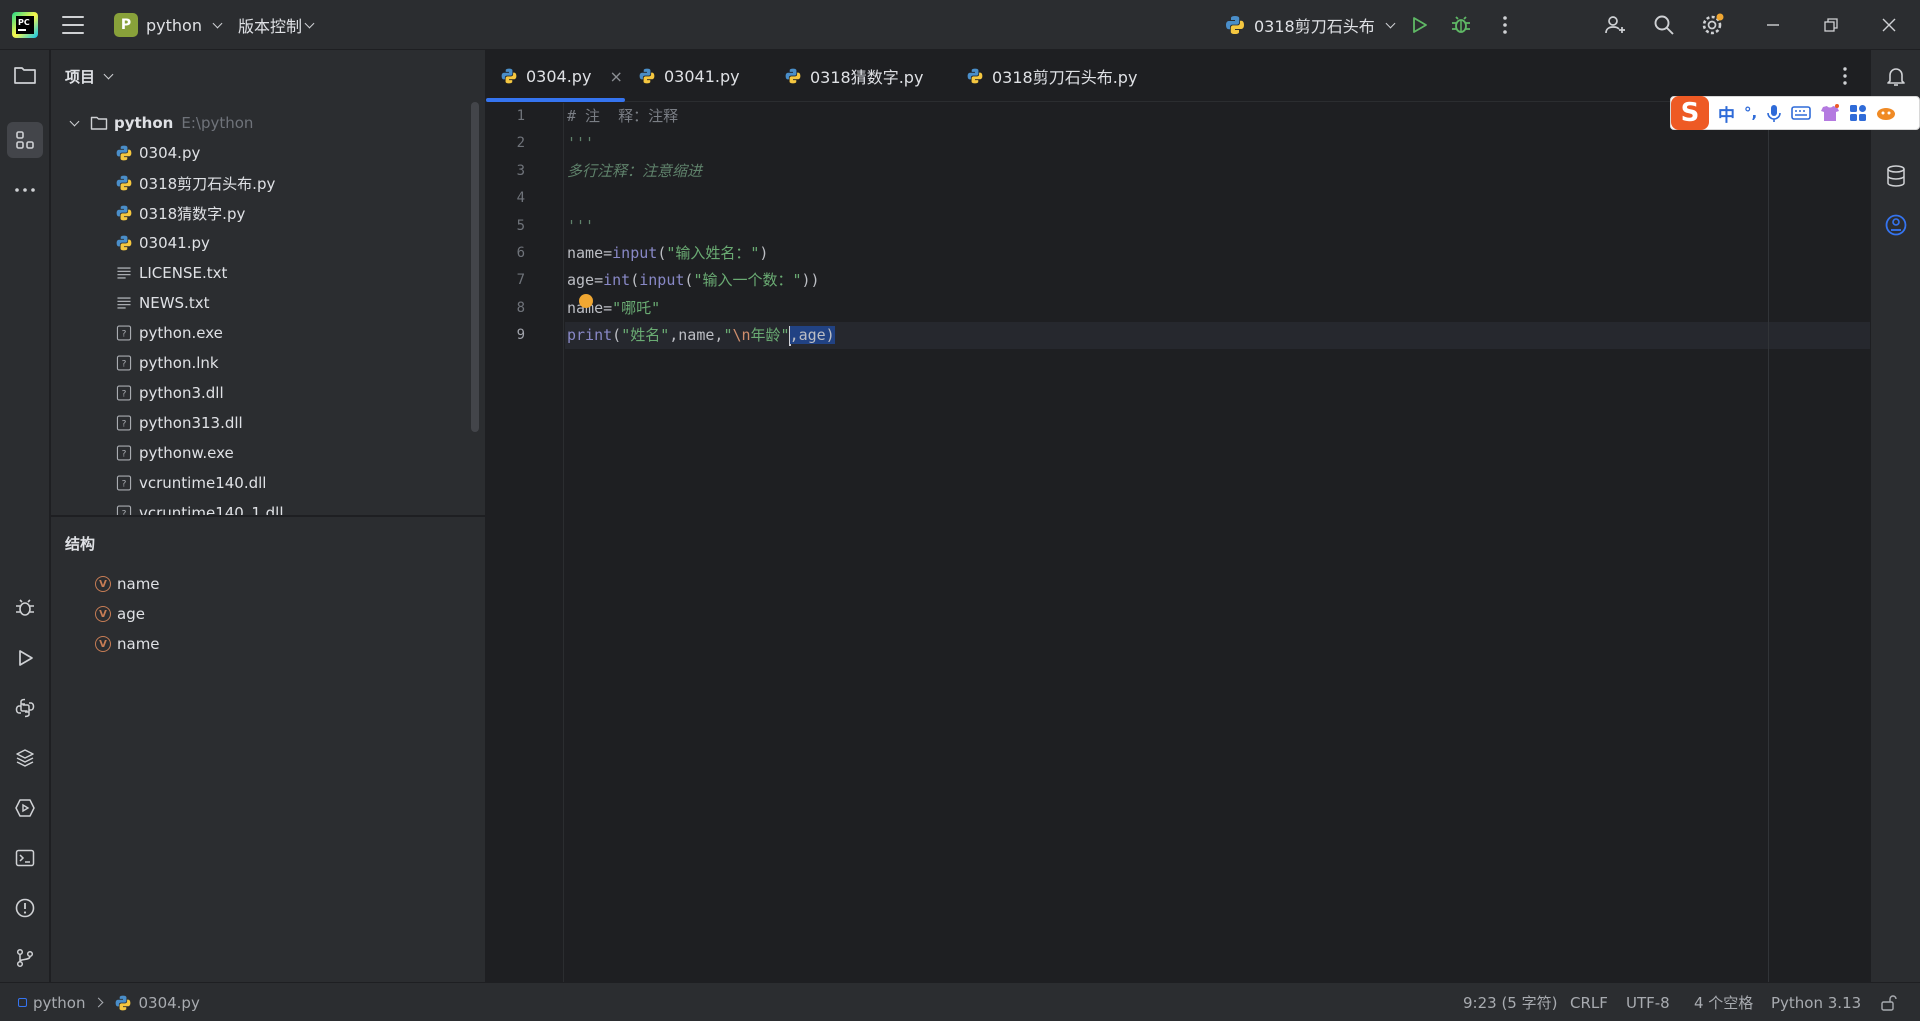 Image resolution: width=1920 pixels, height=1021 pixels. Describe the element at coordinates (1510, 1002) in the screenshot. I see `caret-position: 9:23 (5 字符)` at that location.